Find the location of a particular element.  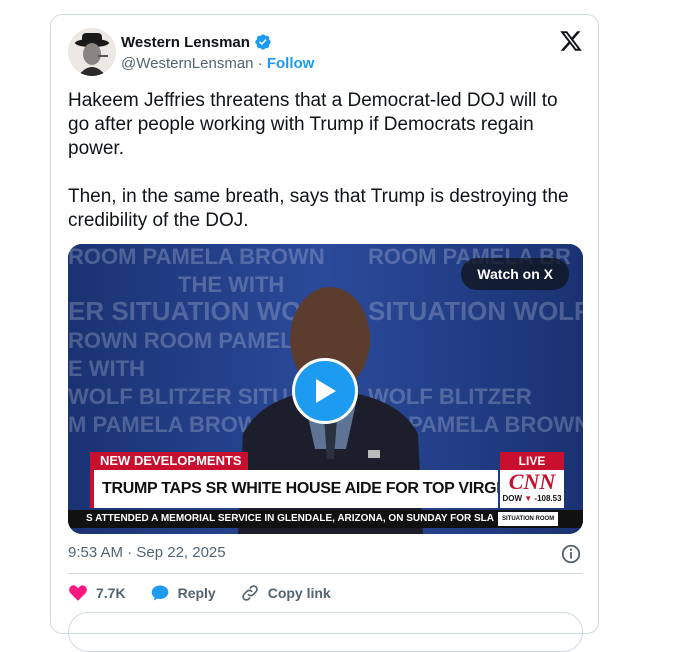

like-button: 7.7K is located at coordinates (97, 593).